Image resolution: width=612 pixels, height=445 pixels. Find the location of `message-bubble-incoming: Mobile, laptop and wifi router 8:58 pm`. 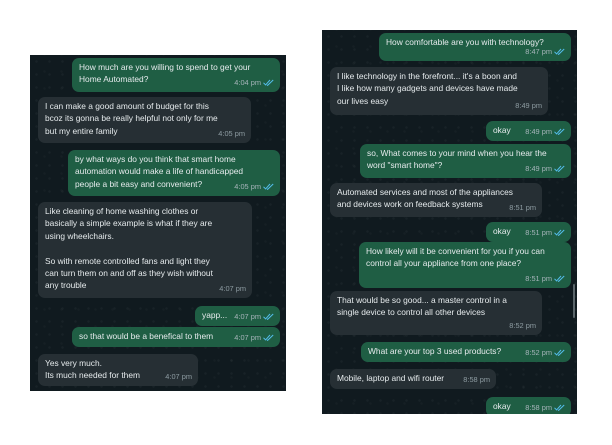

message-bubble-incoming: Mobile, laptop and wifi router 8:58 pm is located at coordinates (413, 379).